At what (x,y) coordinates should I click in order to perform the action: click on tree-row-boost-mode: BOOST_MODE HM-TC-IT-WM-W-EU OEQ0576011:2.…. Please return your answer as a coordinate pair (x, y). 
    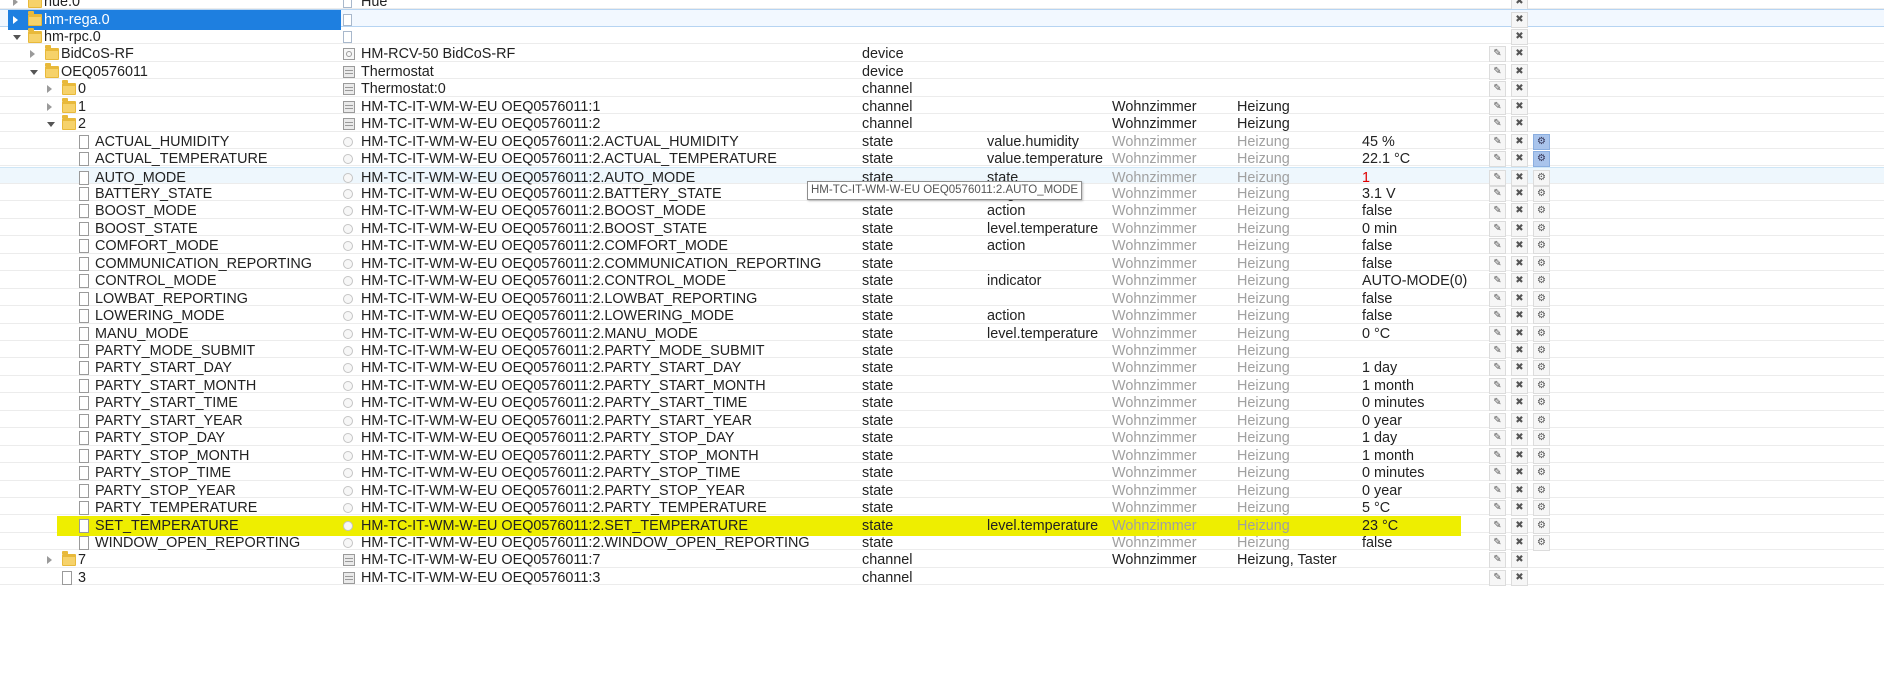
    Looking at the image, I should click on (942, 210).